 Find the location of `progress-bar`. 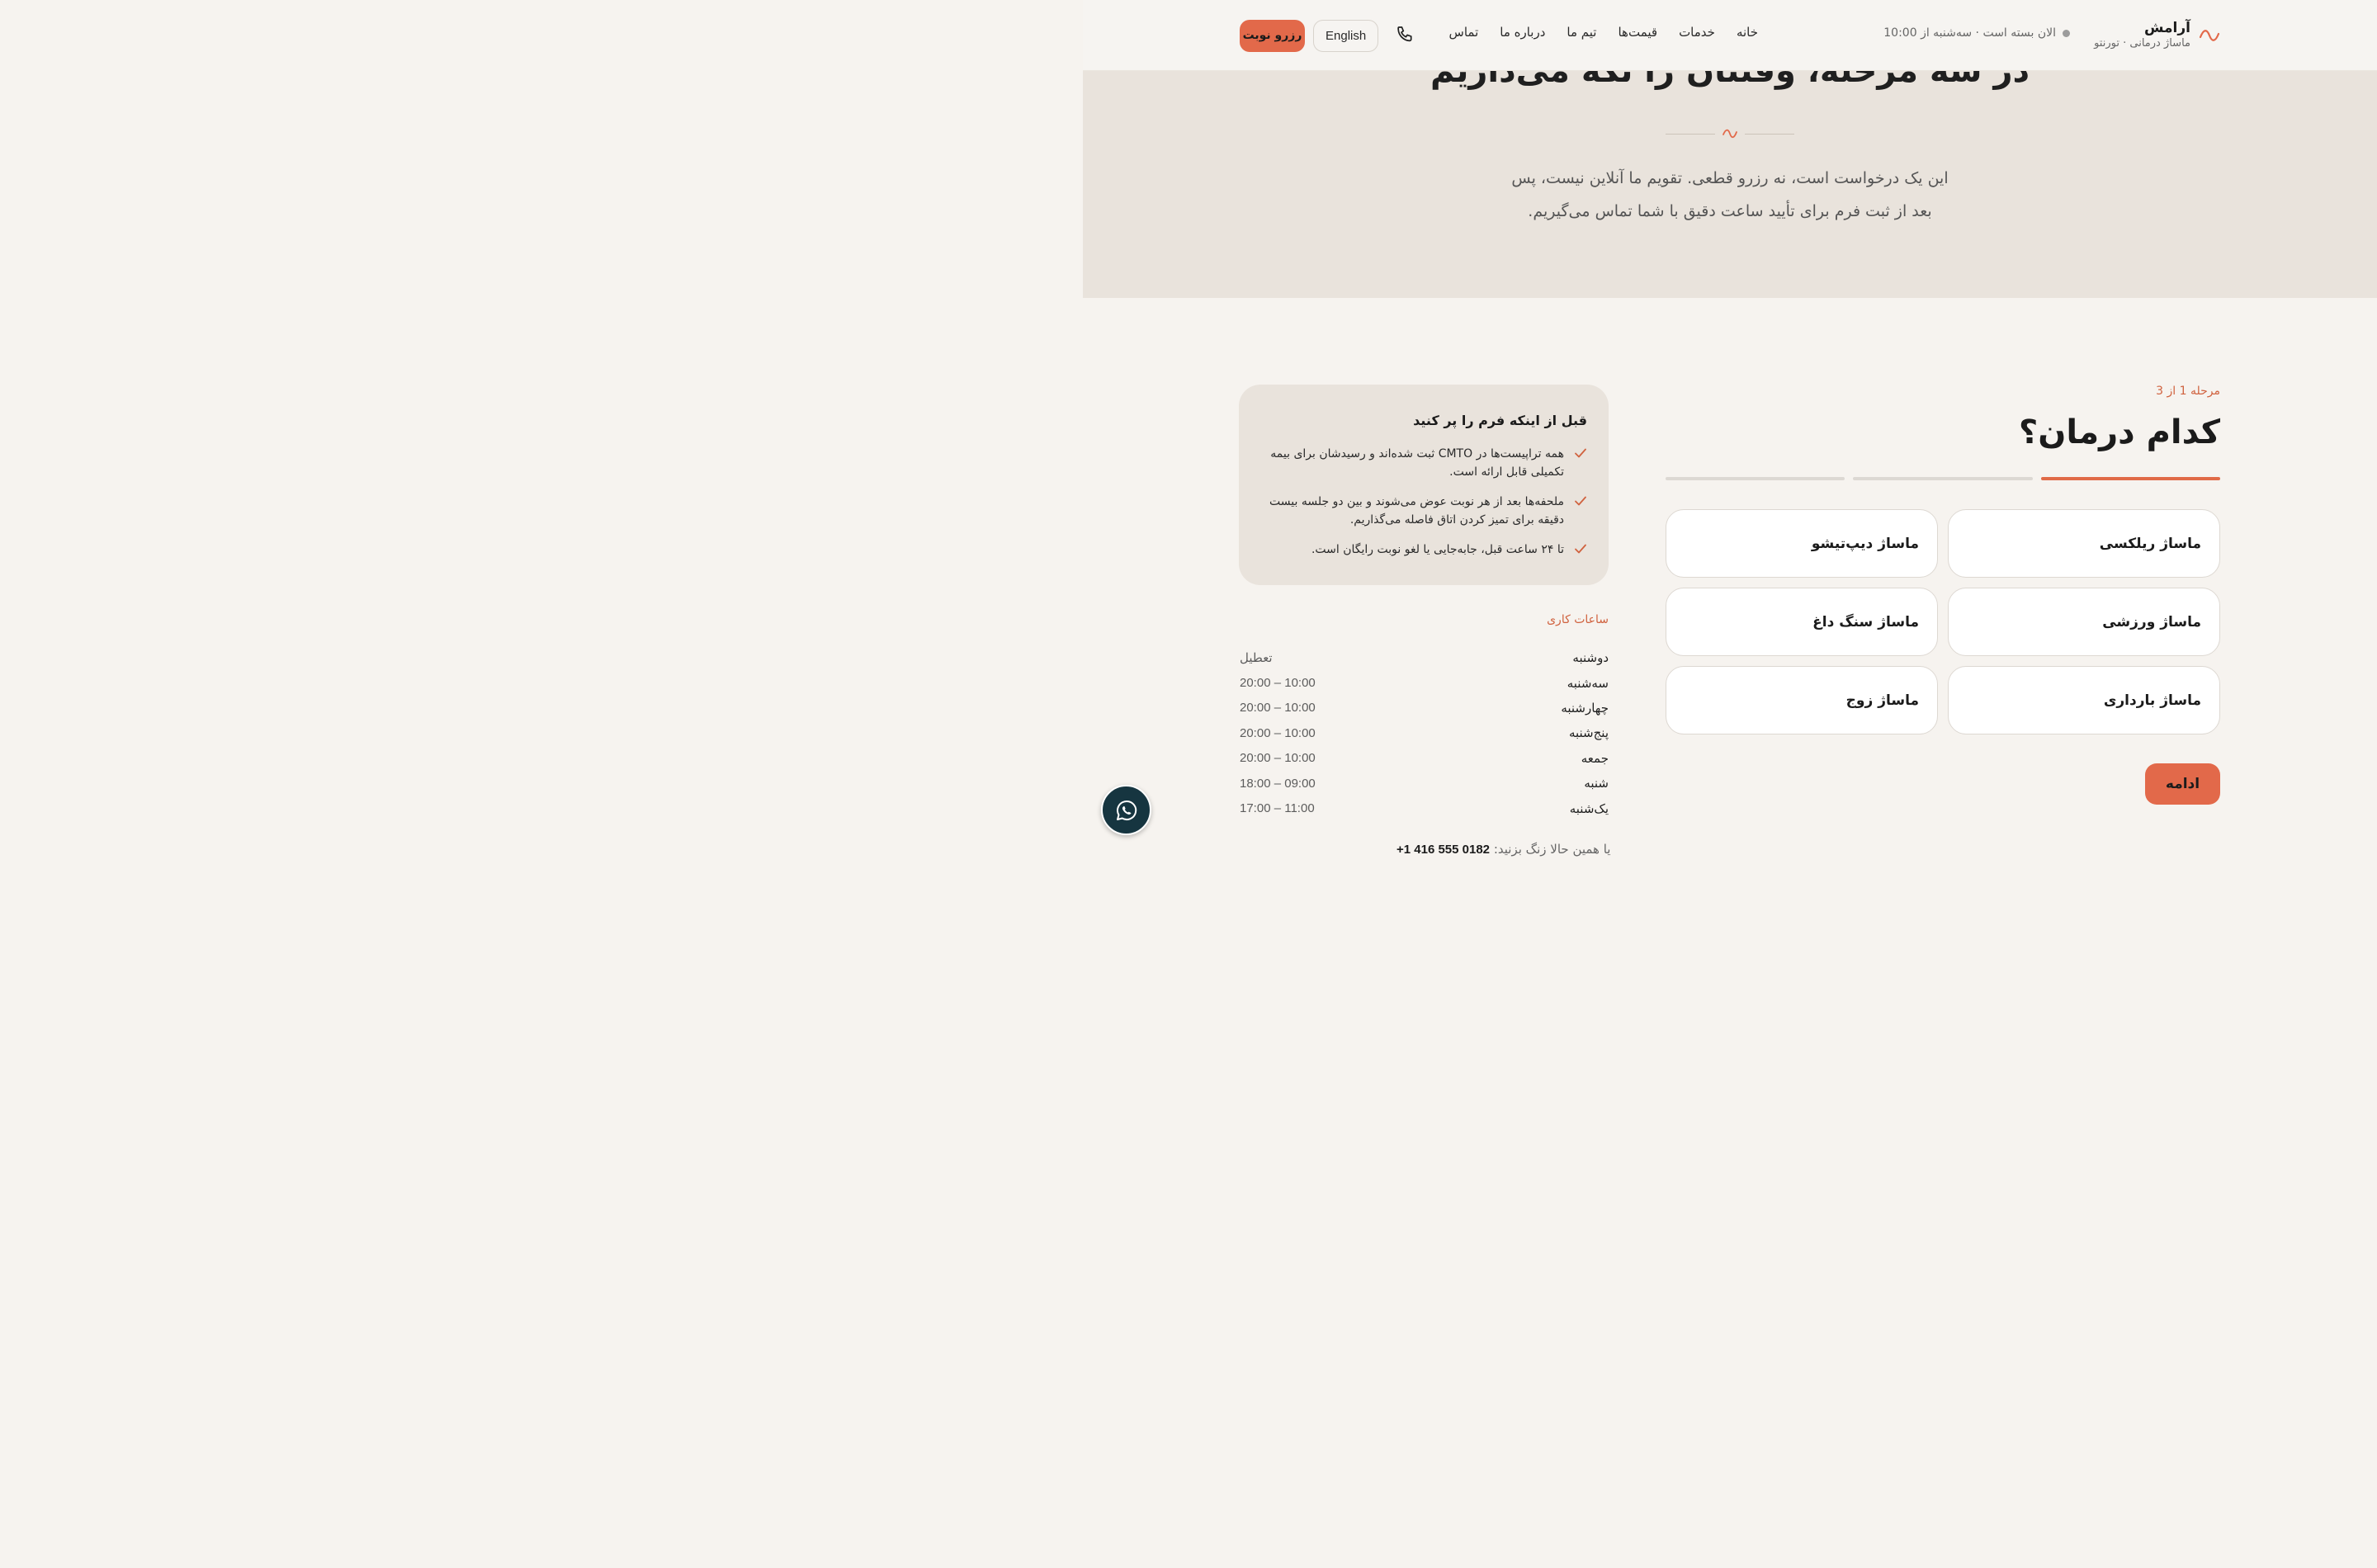

progress-bar is located at coordinates (1943, 479).